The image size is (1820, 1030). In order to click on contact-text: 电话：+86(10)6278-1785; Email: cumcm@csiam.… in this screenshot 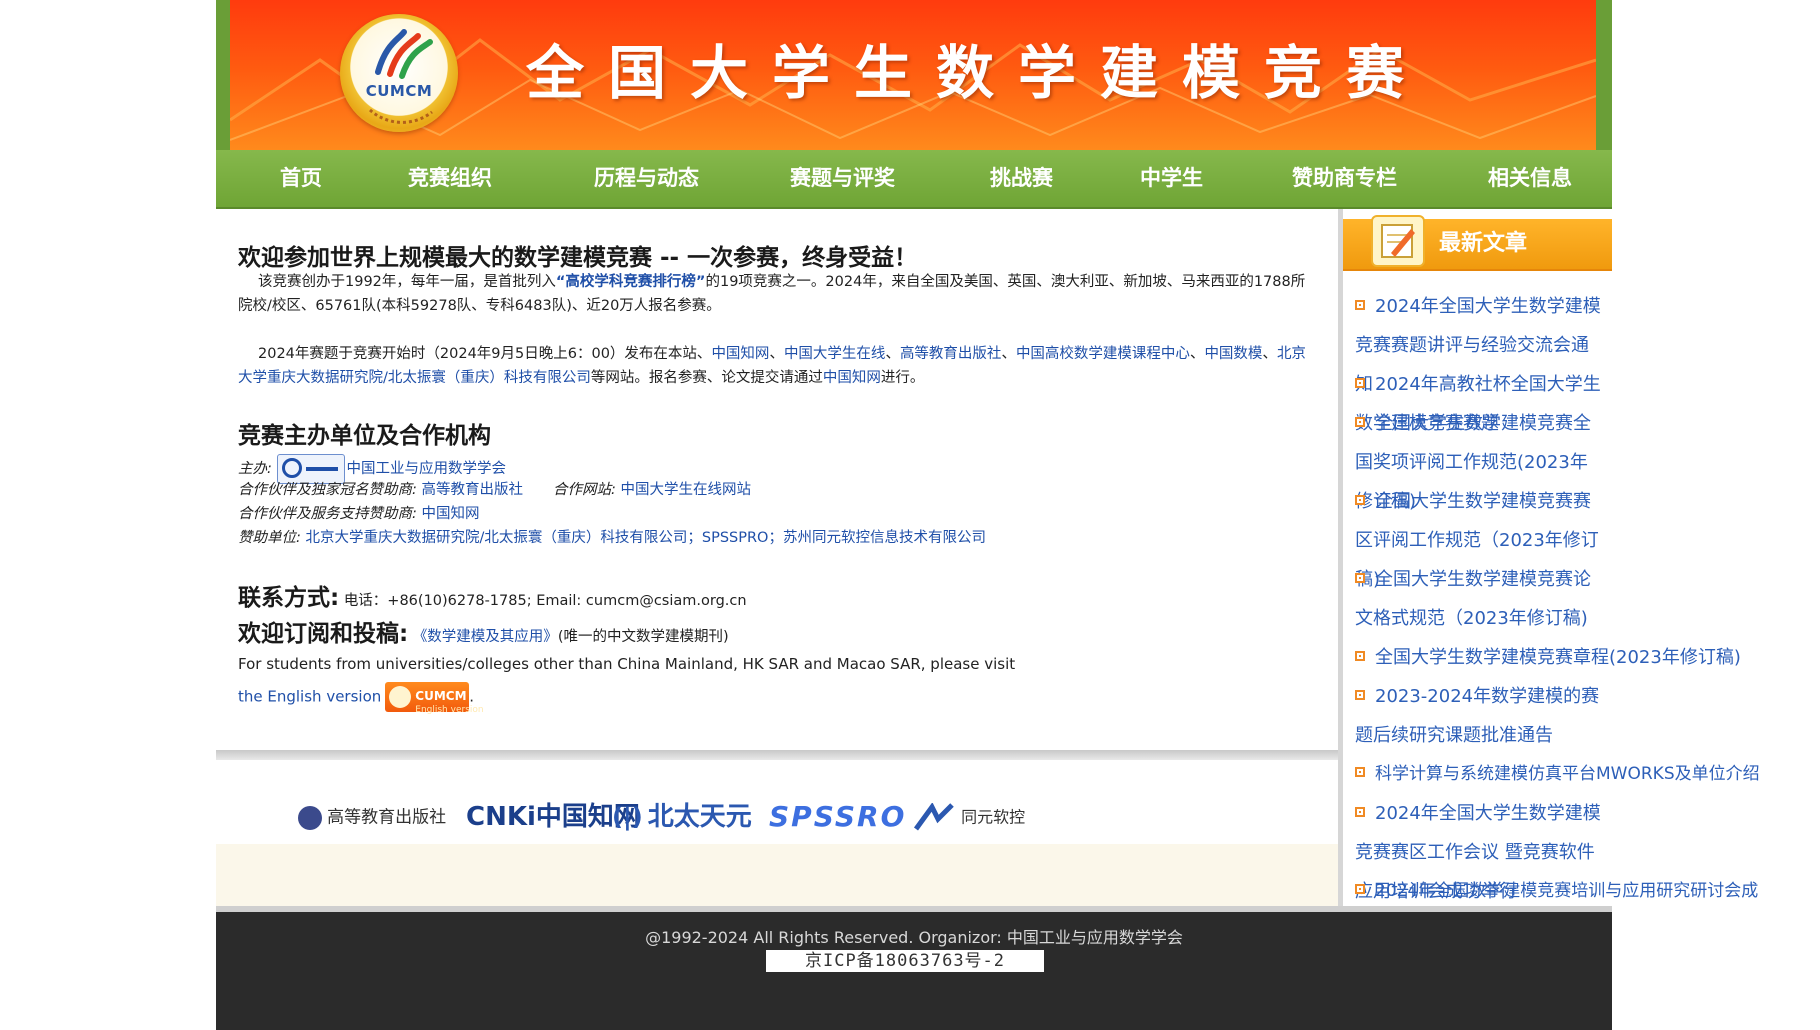, I will do `click(545, 601)`.